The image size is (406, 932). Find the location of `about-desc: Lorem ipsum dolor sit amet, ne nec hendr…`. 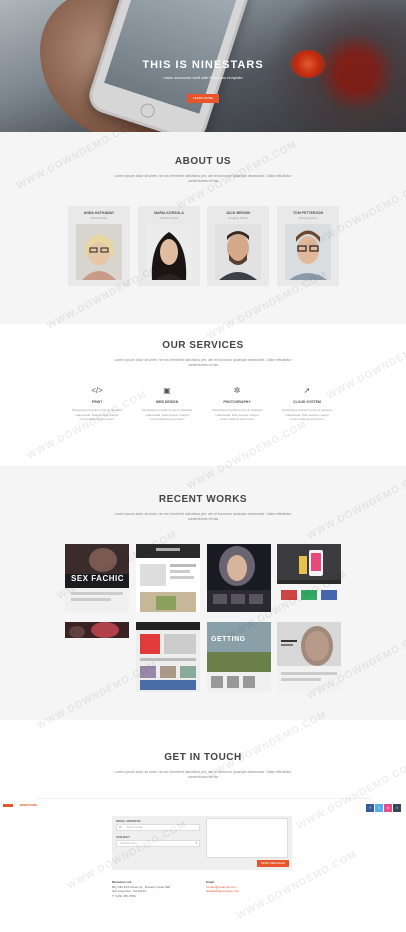

about-desc: Lorem ipsum dolor sit amet, ne nec hendr… is located at coordinates (203, 178).